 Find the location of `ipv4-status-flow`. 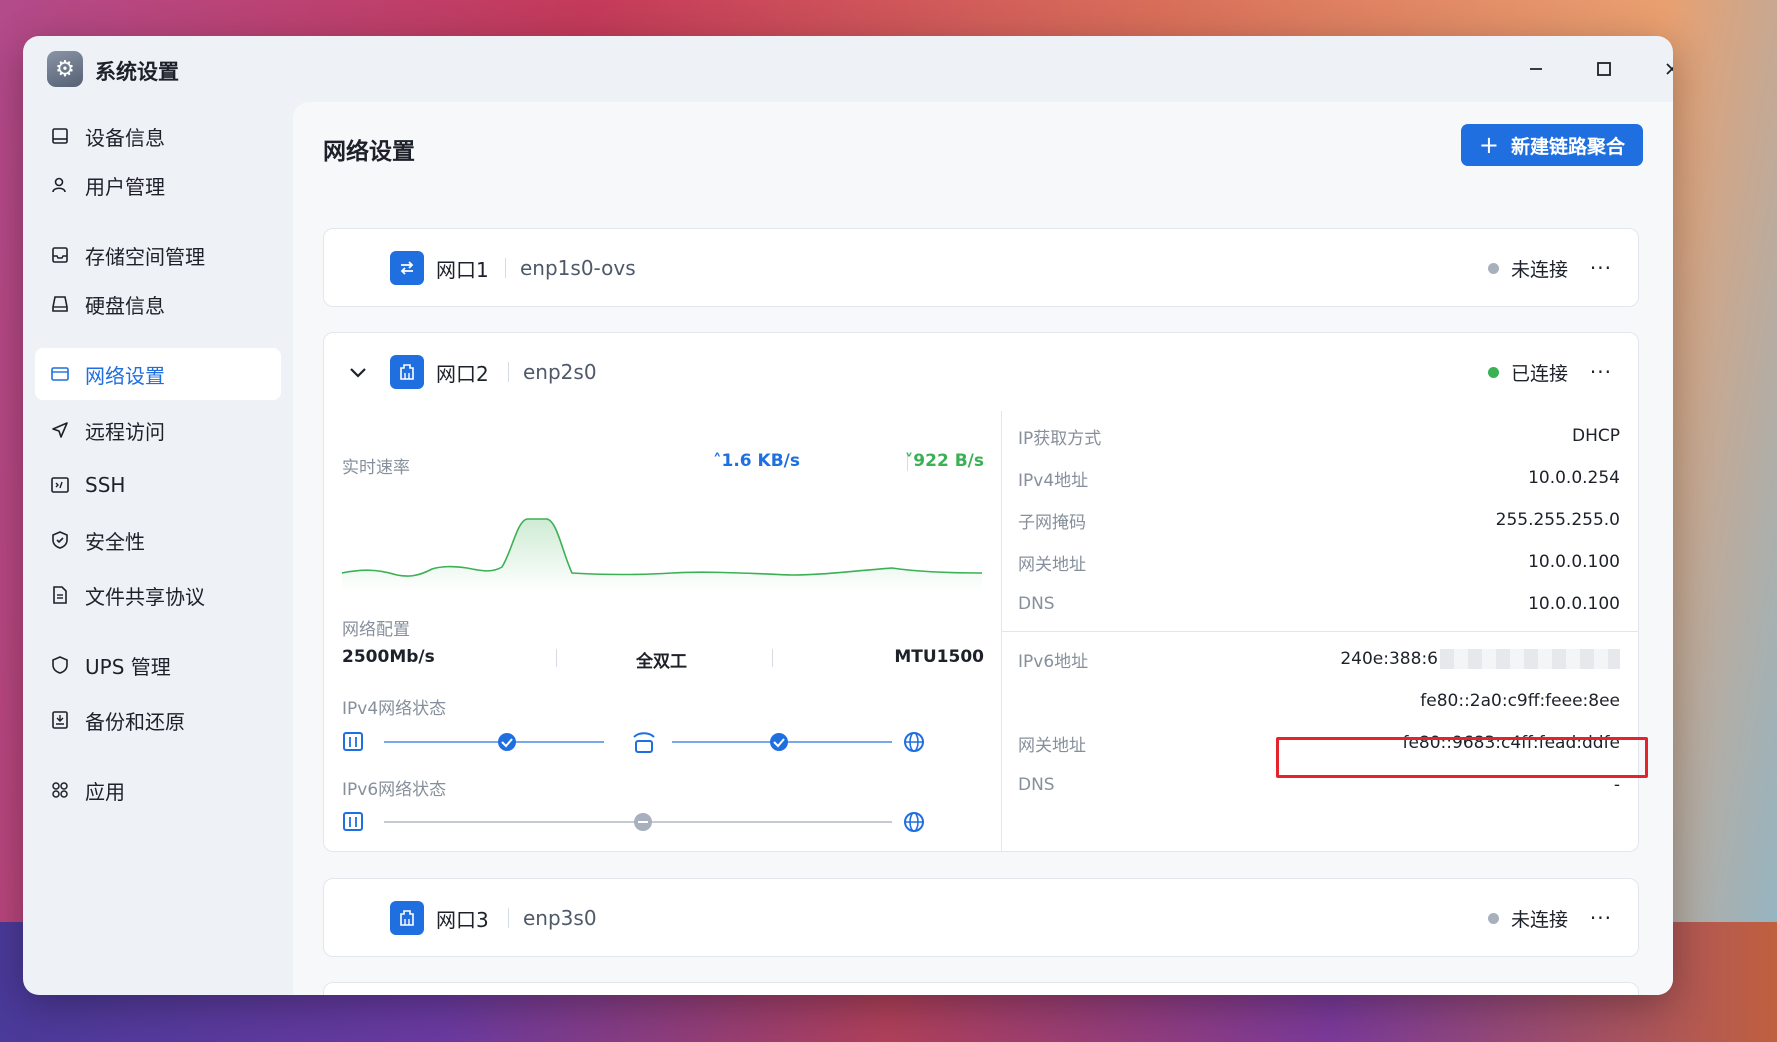

ipv4-status-flow is located at coordinates (633, 742).